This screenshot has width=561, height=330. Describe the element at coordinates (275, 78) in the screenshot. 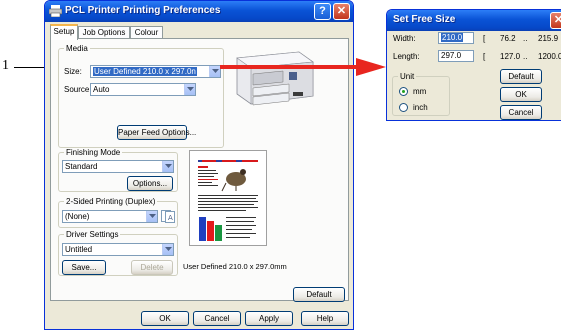

I see `printer-image` at that location.